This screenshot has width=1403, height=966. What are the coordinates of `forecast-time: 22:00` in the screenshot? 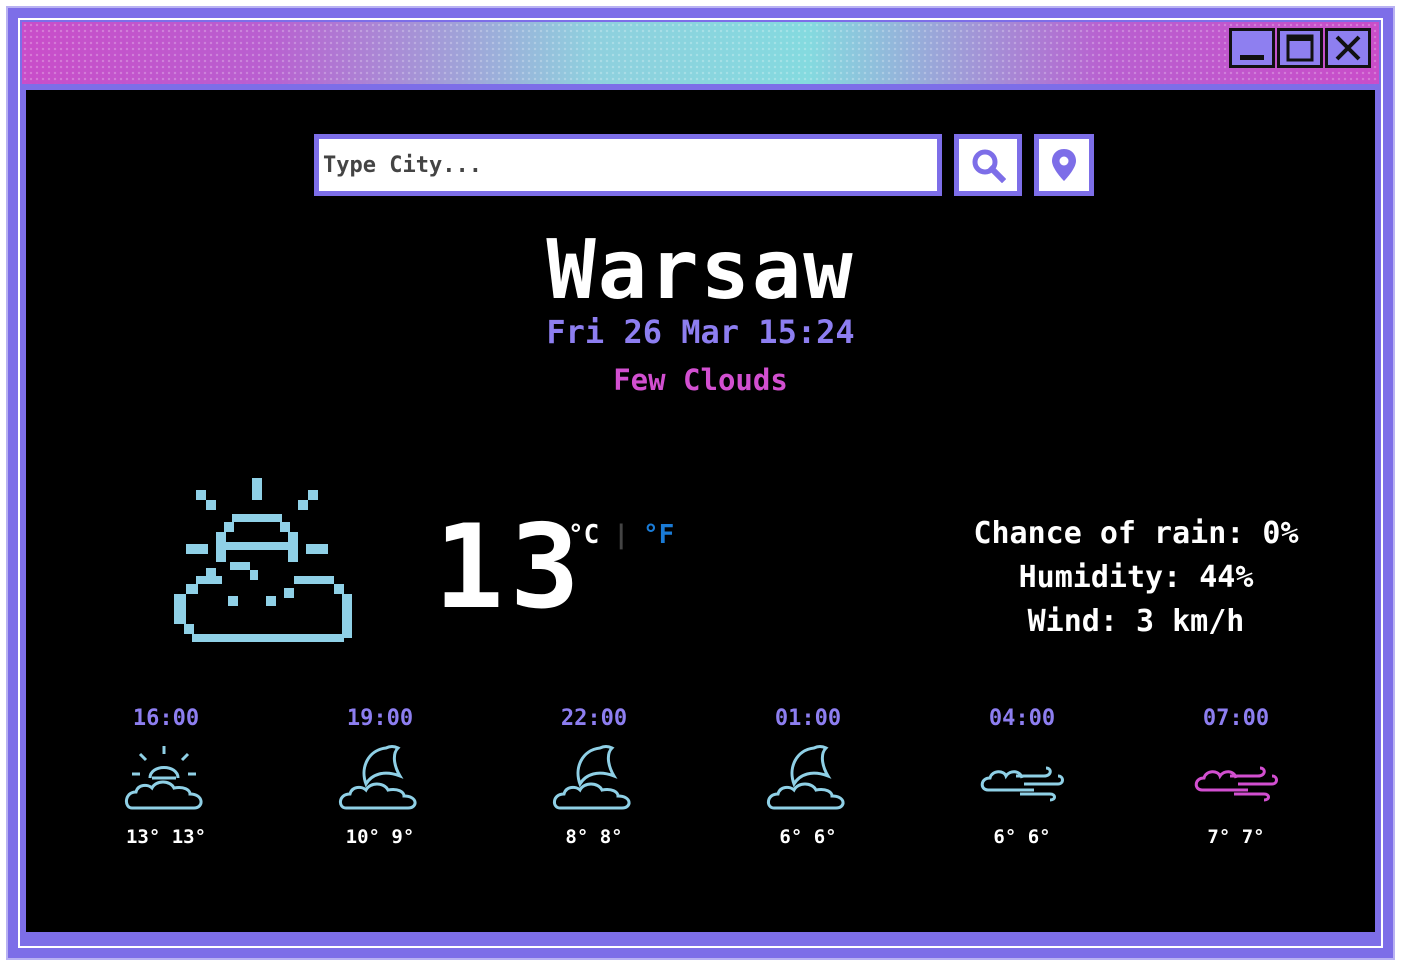 It's located at (594, 718).